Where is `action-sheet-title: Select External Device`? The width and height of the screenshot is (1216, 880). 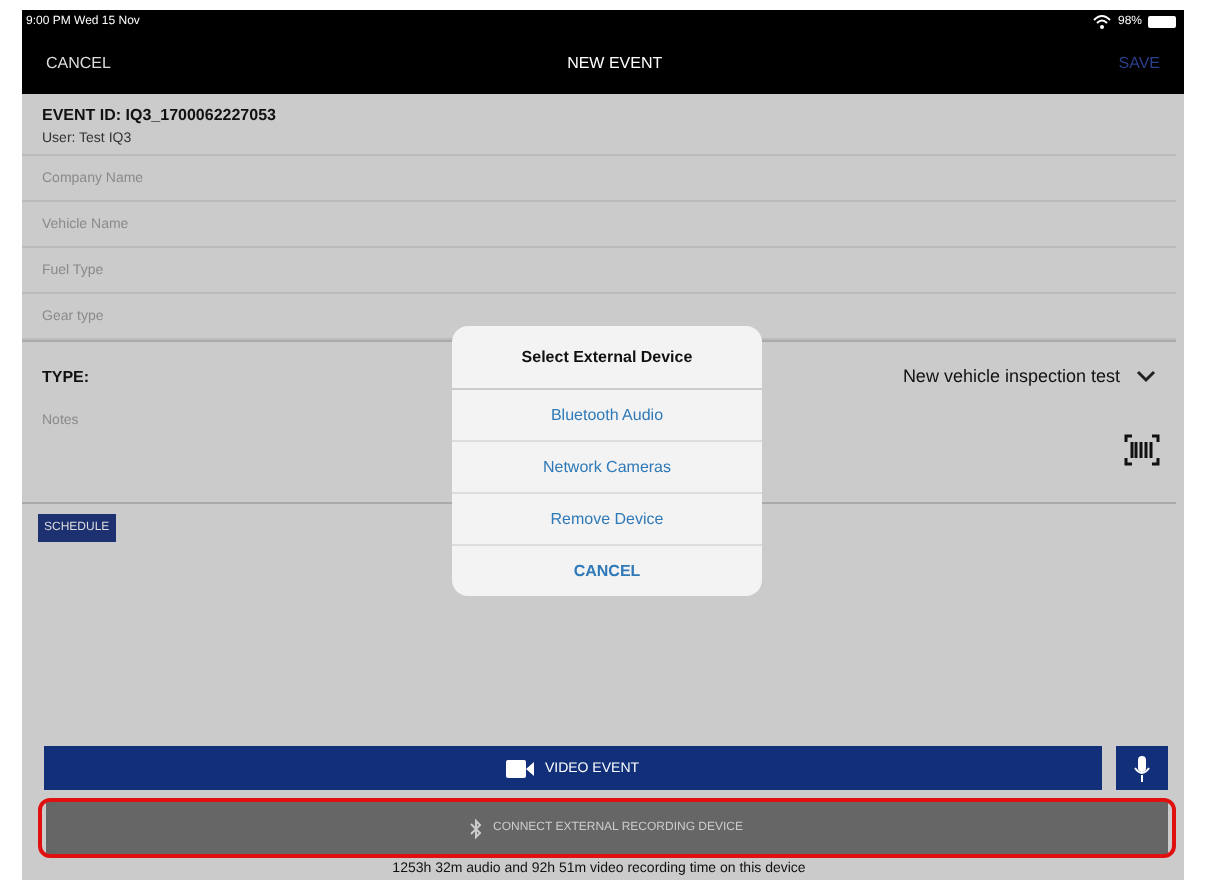 action-sheet-title: Select External Device is located at coordinates (607, 358).